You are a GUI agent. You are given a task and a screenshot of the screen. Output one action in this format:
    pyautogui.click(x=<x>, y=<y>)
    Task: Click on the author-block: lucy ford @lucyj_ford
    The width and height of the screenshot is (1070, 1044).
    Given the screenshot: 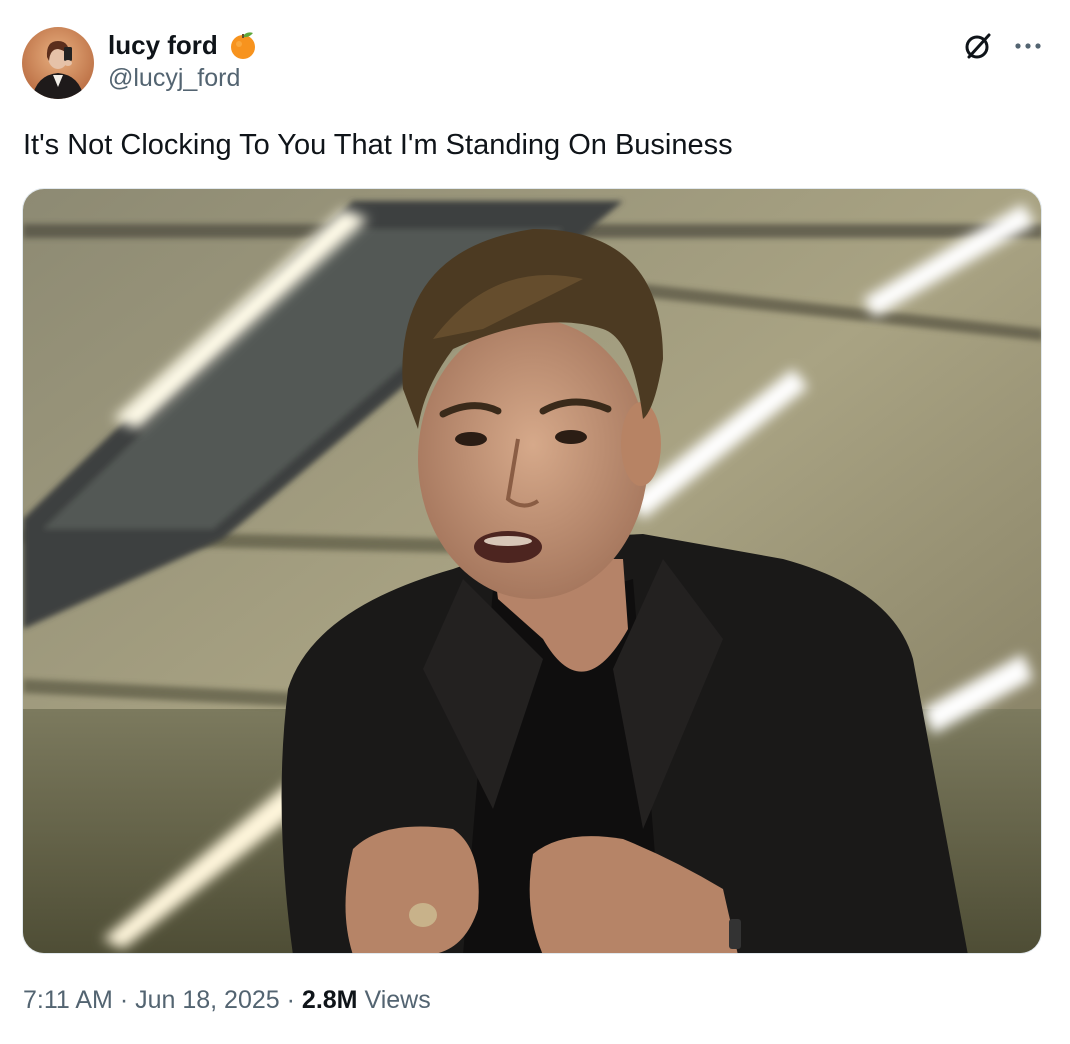 What is the action you would take?
    pyautogui.click(x=183, y=60)
    